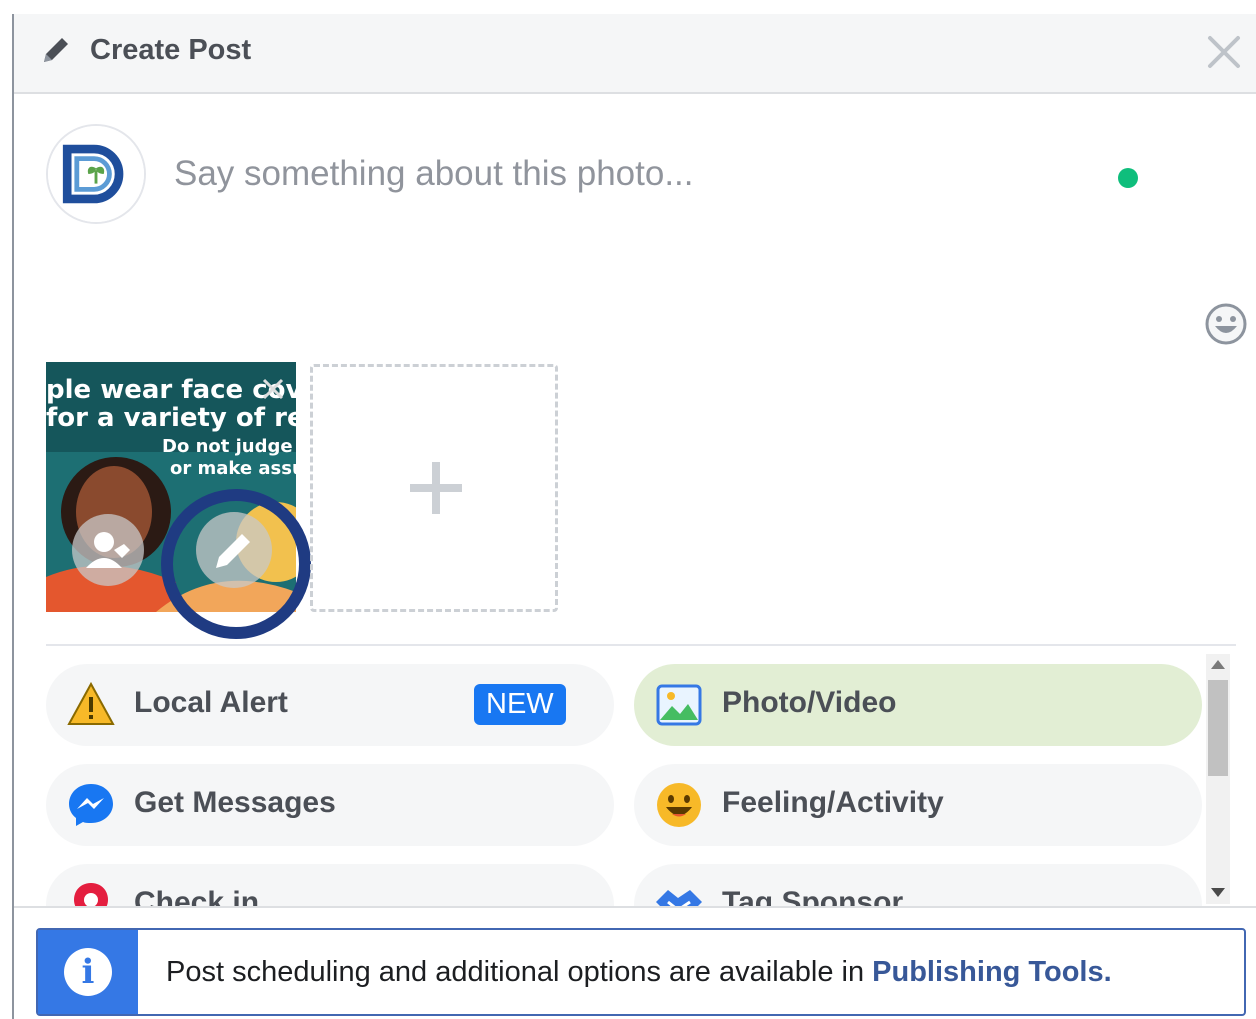  What do you see at coordinates (679, 705) in the screenshot?
I see `photo-icon` at bounding box center [679, 705].